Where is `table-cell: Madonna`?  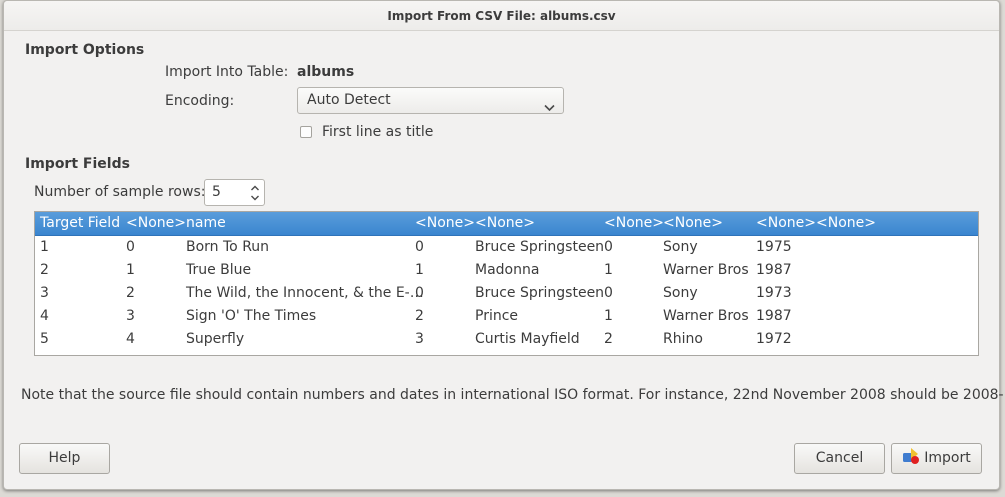 table-cell: Madonna is located at coordinates (507, 270).